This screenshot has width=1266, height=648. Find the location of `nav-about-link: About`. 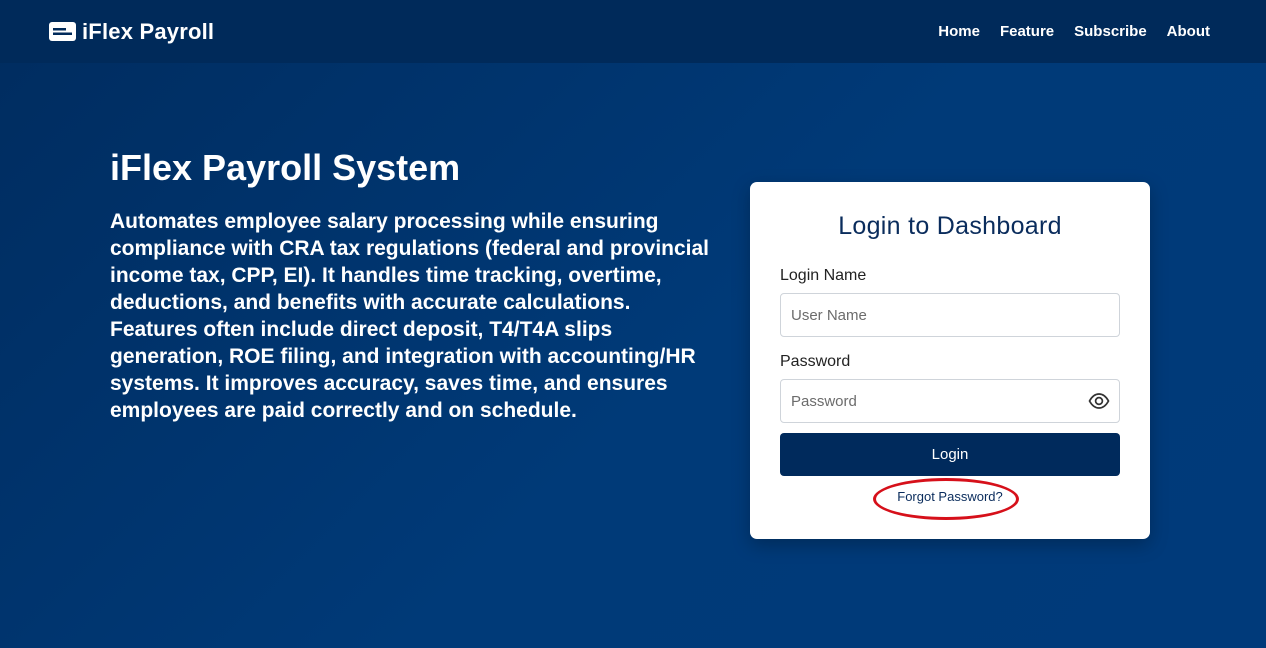

nav-about-link: About is located at coordinates (1188, 31).